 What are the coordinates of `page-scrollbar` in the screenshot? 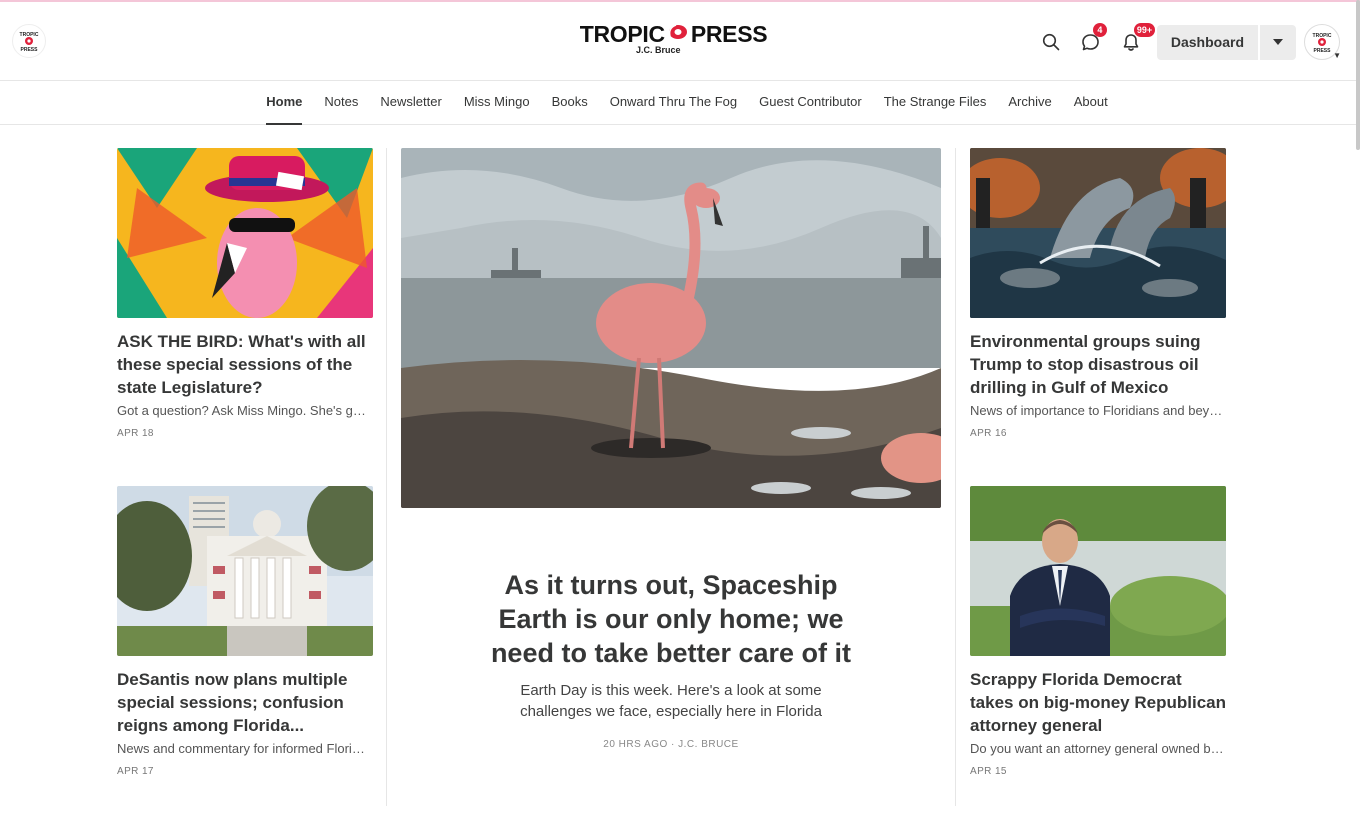 It's located at (1358, 75).